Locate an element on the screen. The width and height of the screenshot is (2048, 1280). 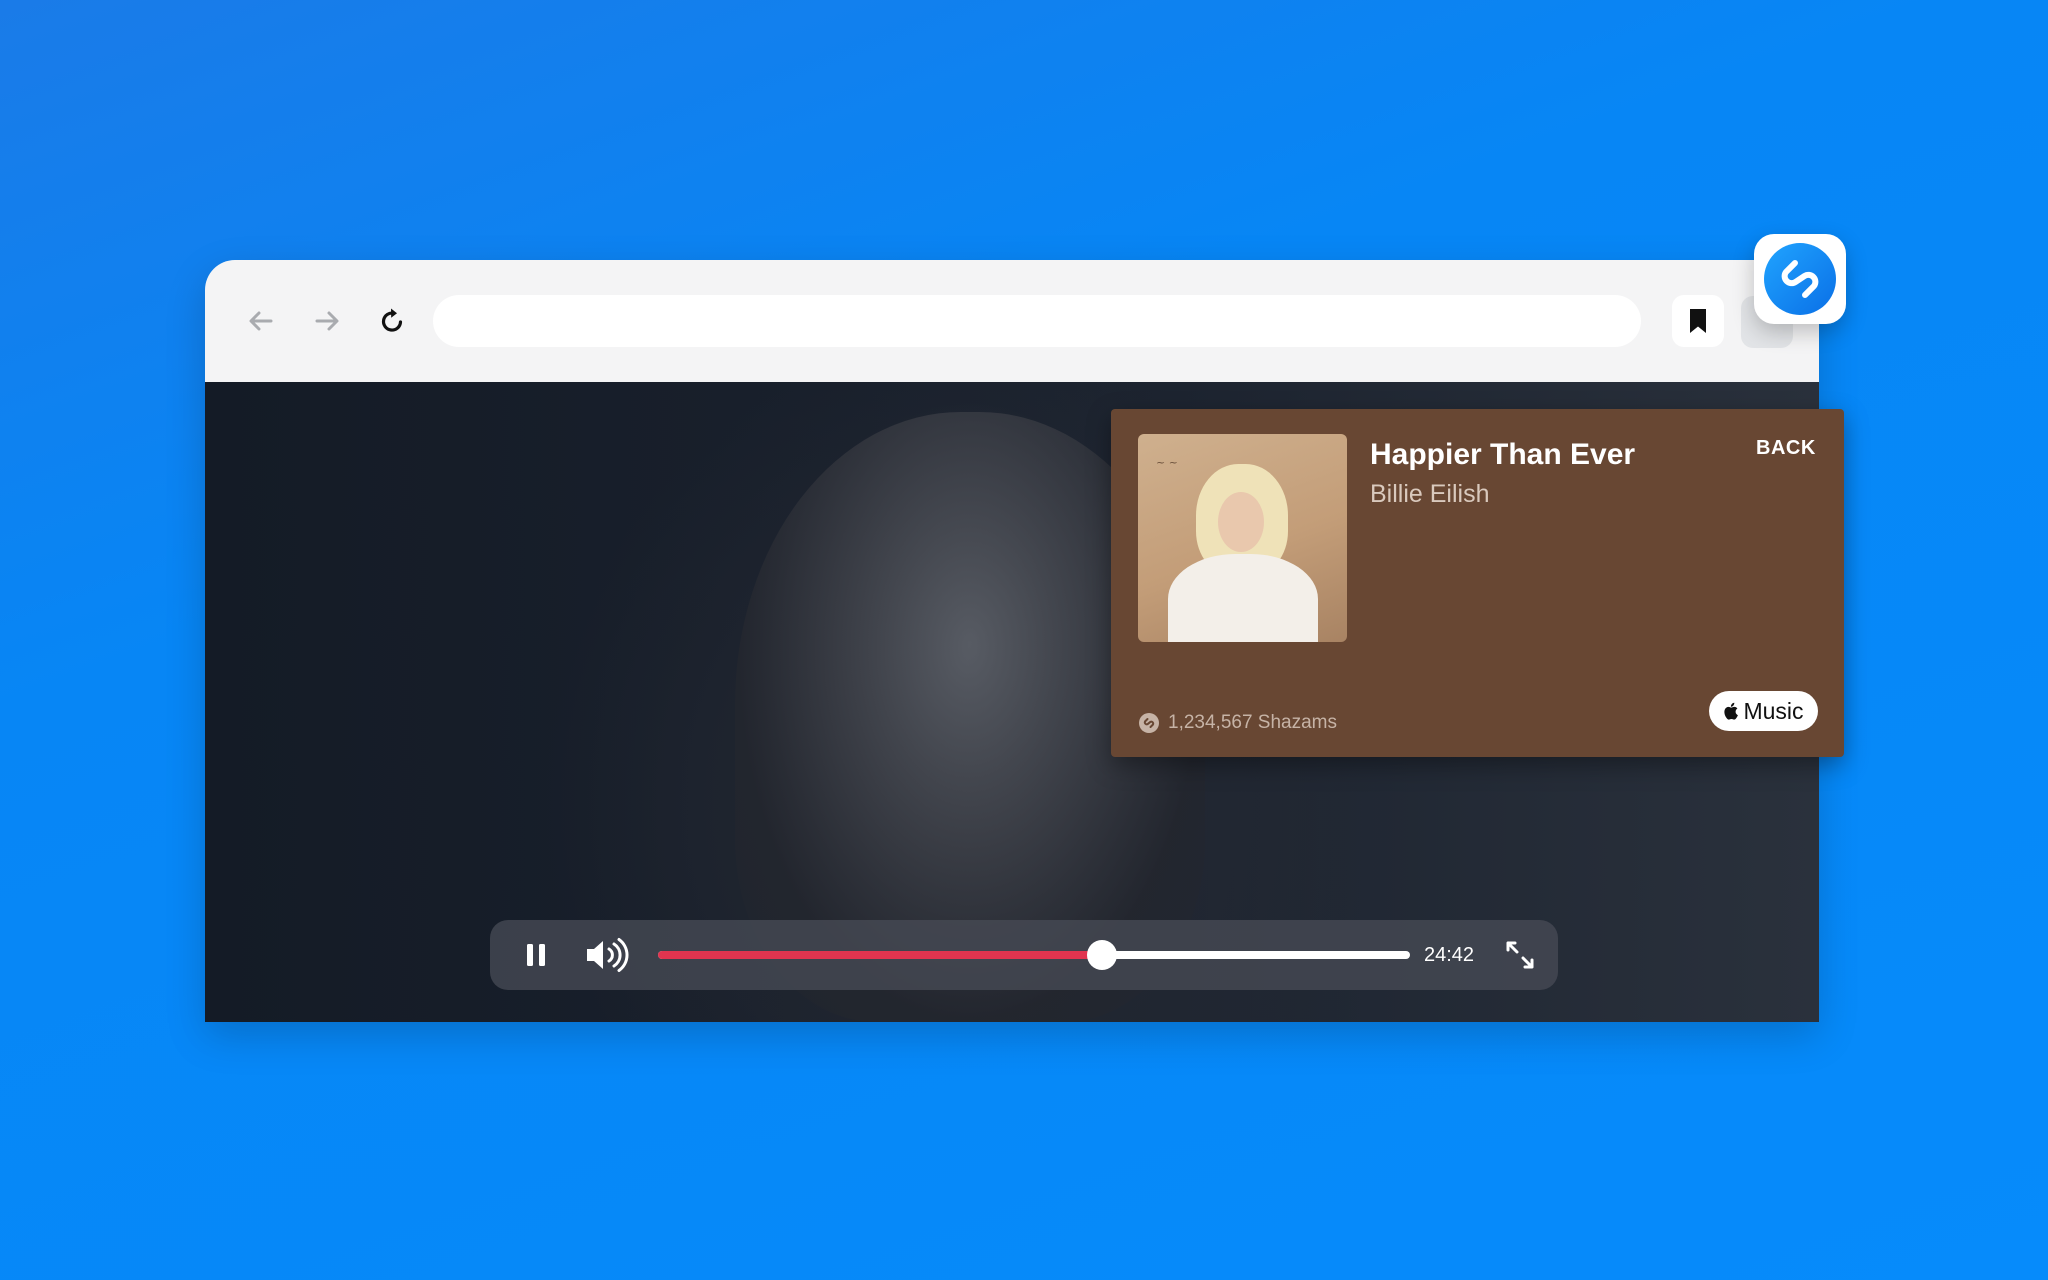
shazam-count: 1,234,567 Shazams is located at coordinates (1237, 723).